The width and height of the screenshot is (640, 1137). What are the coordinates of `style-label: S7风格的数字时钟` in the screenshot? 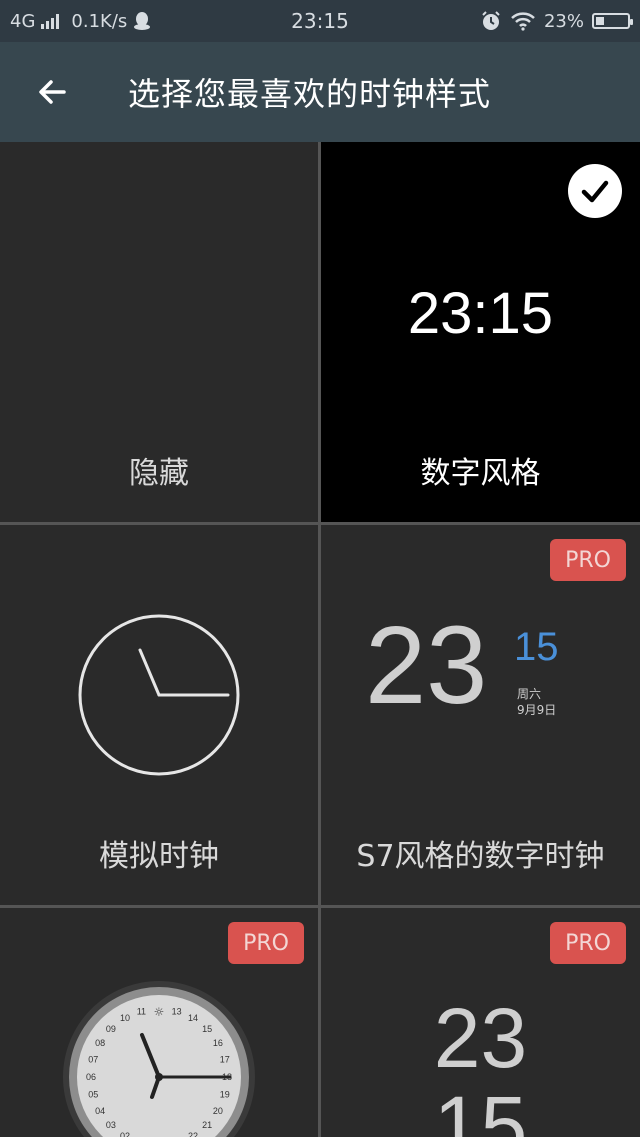 It's located at (480, 856).